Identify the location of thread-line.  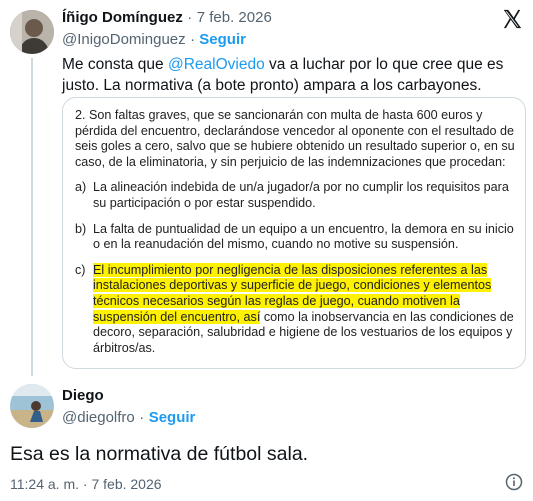
(32, 217).